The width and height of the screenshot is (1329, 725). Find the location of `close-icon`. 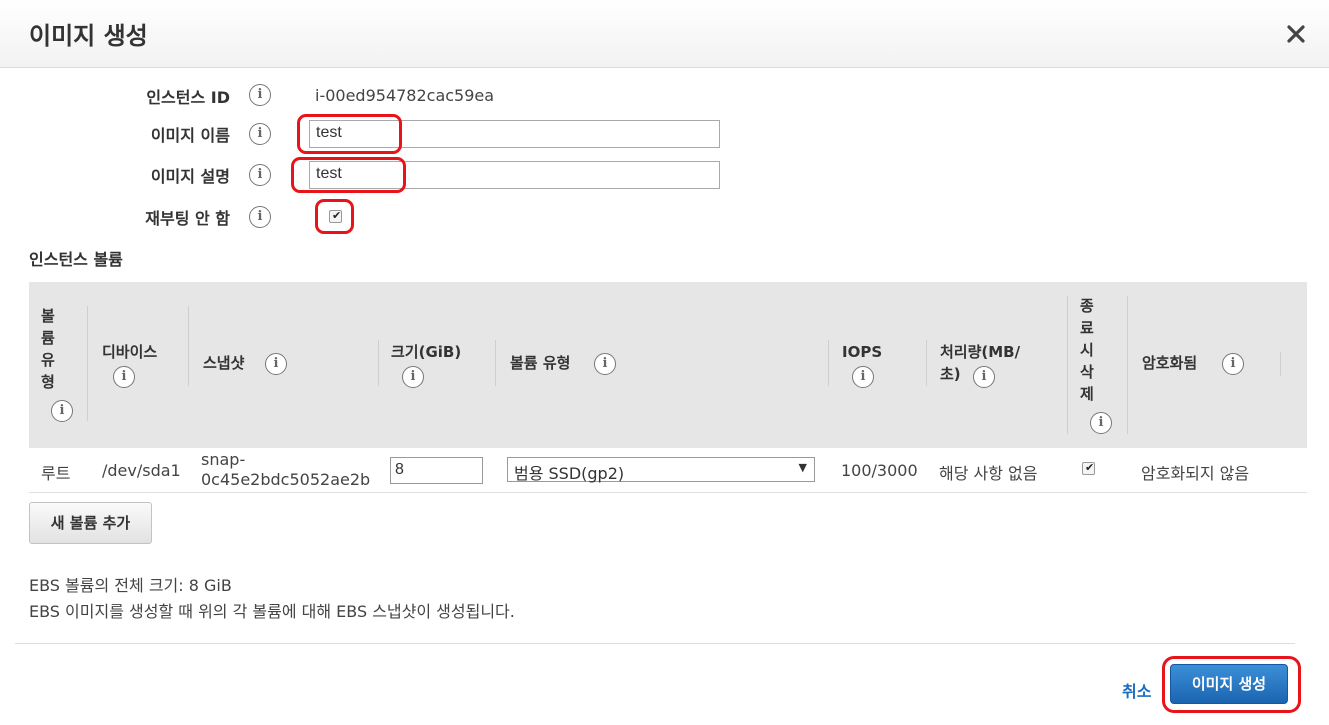

close-icon is located at coordinates (1296, 34).